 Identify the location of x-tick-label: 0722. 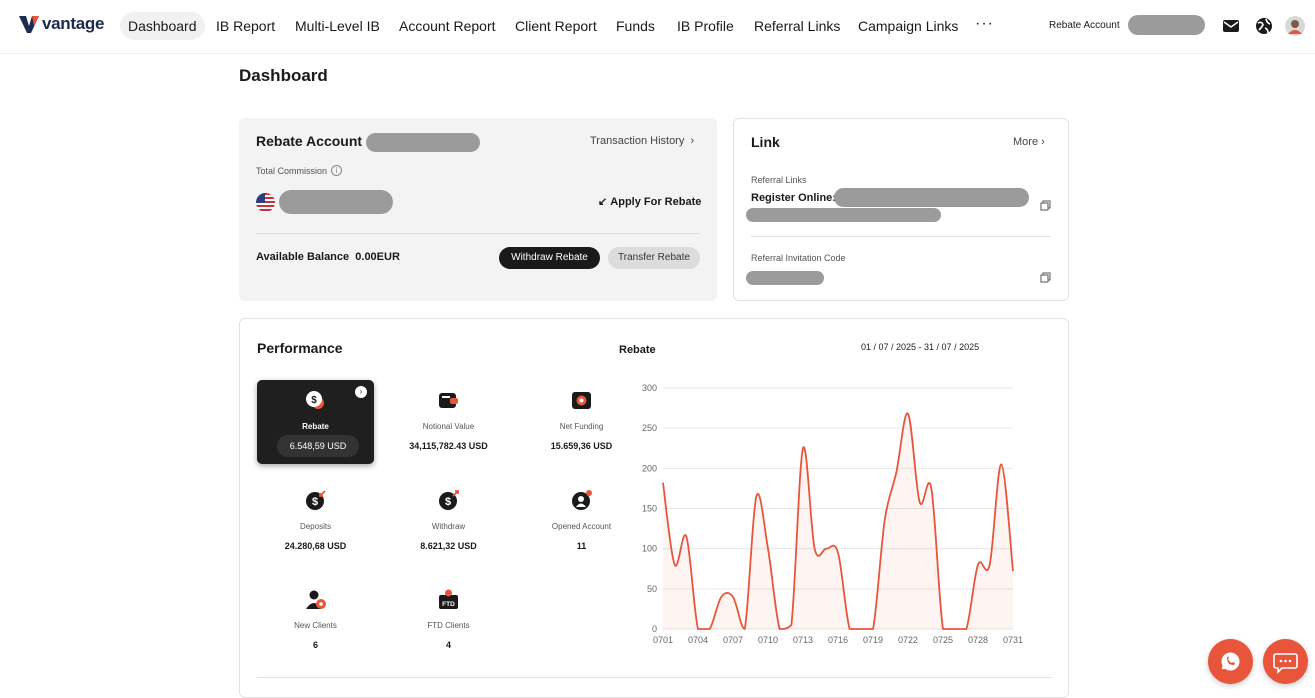
(908, 640).